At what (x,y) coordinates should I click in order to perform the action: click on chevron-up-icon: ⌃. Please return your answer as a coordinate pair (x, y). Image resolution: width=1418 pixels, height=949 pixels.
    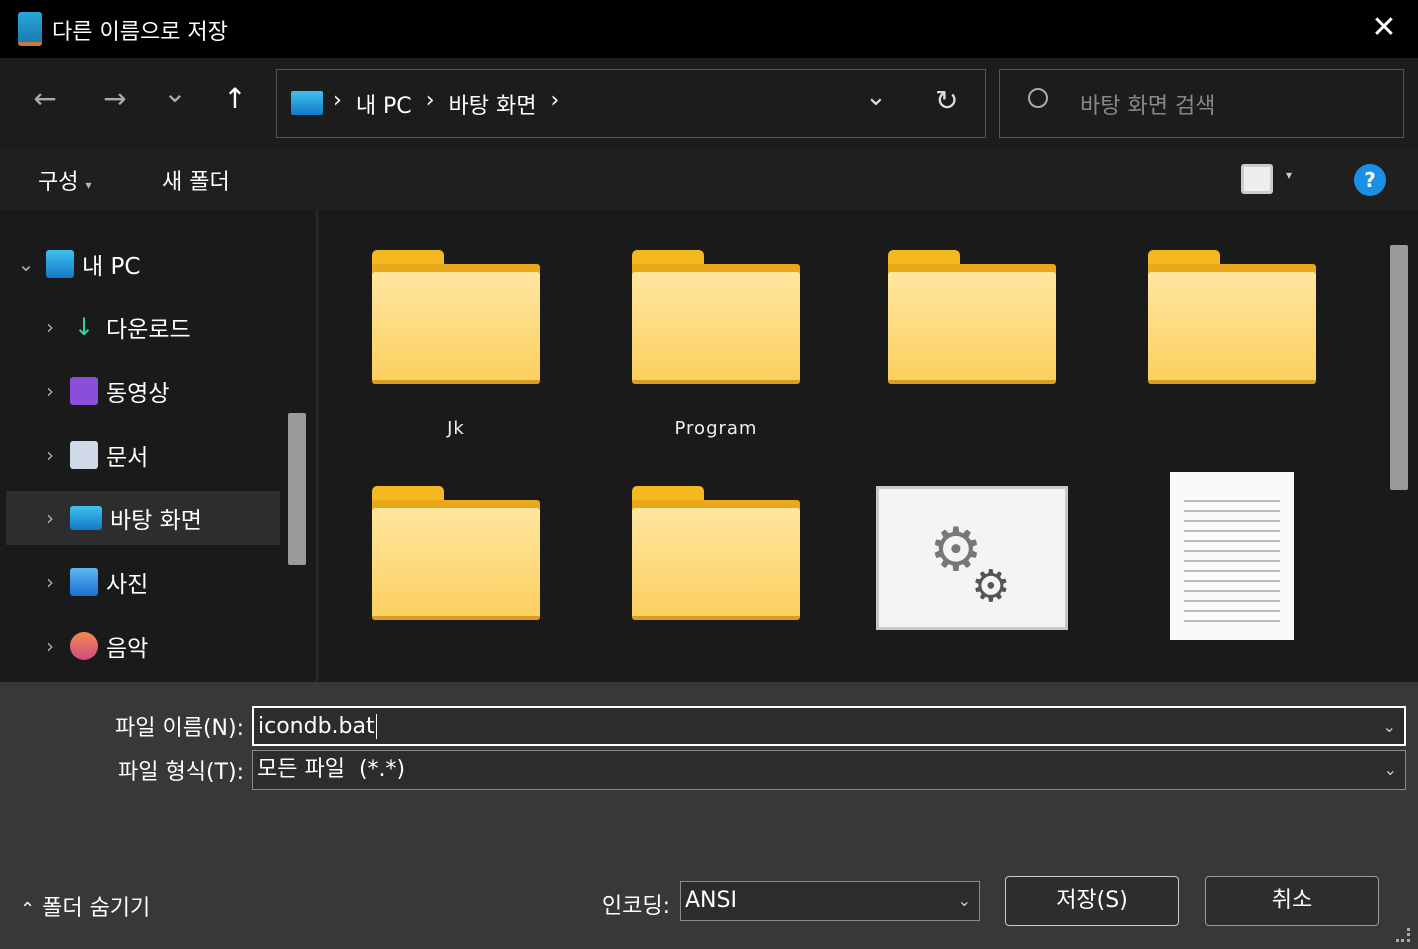
    Looking at the image, I should click on (28, 909).